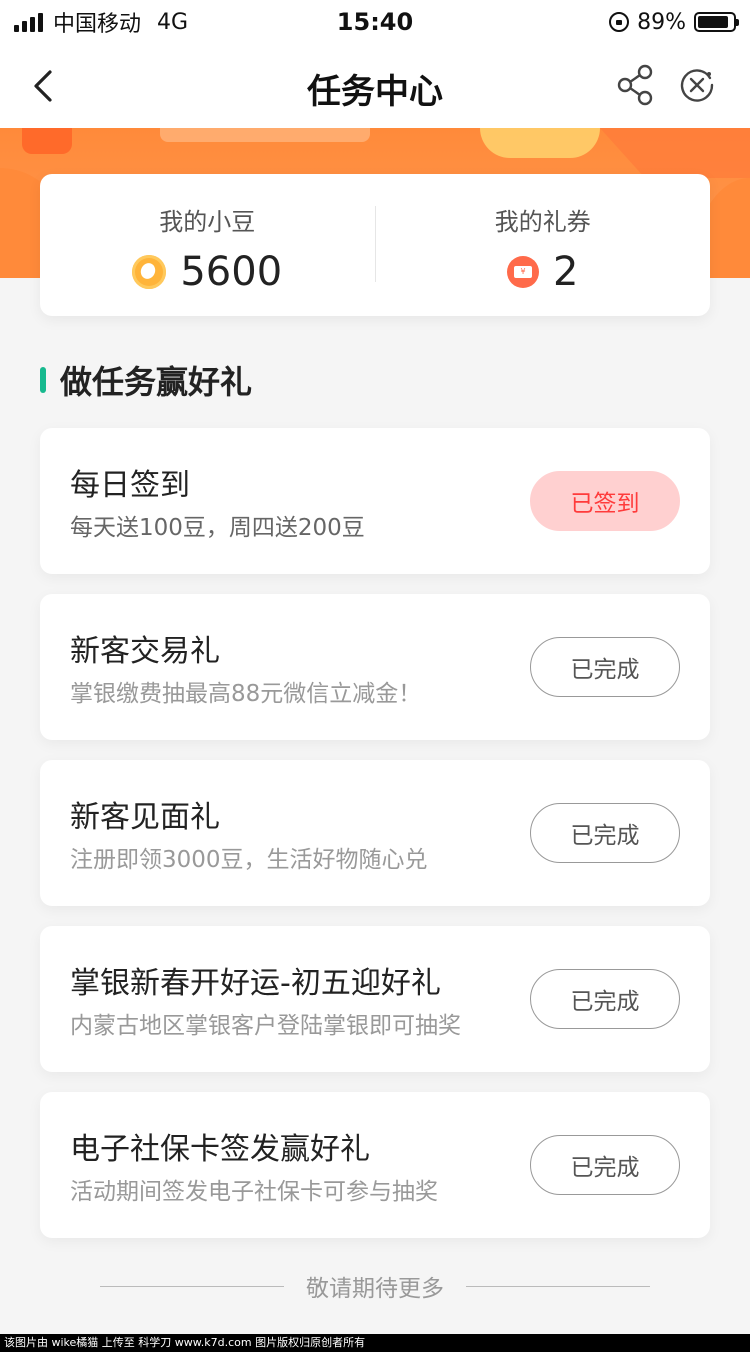 The width and height of the screenshot is (750, 1352). What do you see at coordinates (523, 272) in the screenshot?
I see `ticket-icon: ¥` at bounding box center [523, 272].